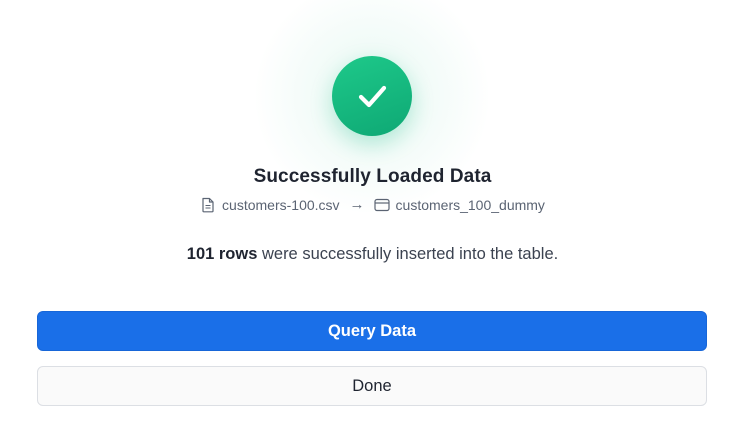 This screenshot has height=442, width=745. I want to click on file-icon, so click(208, 205).